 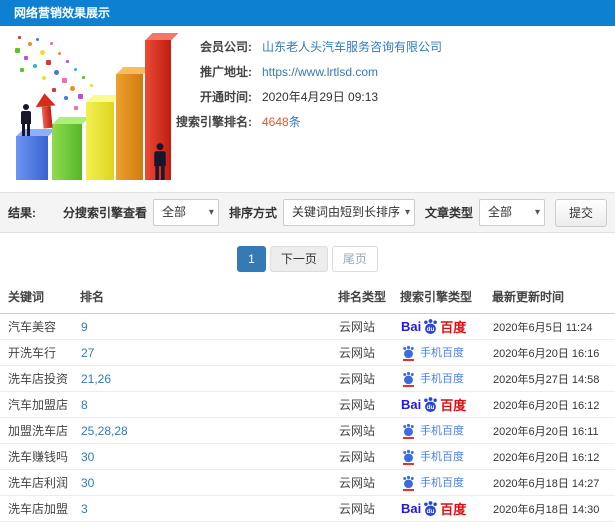 What do you see at coordinates (307, 13) in the screenshot?
I see `header-bar: 网络营销效果展示` at bounding box center [307, 13].